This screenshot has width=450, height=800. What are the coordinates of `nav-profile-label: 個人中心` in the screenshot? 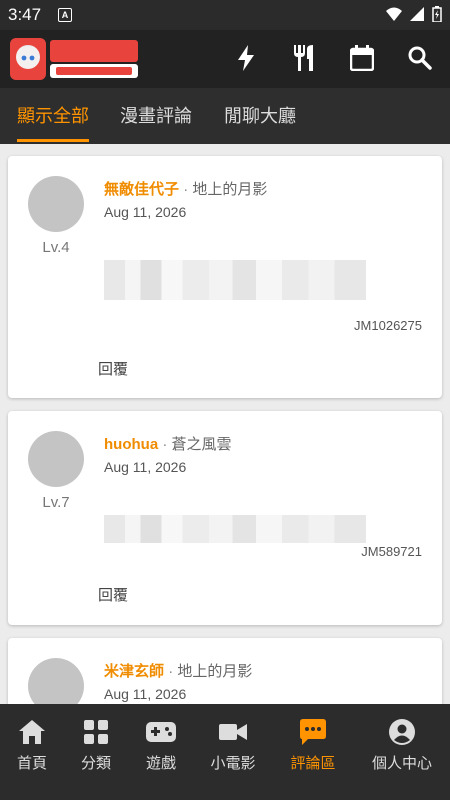 It's located at (401, 763).